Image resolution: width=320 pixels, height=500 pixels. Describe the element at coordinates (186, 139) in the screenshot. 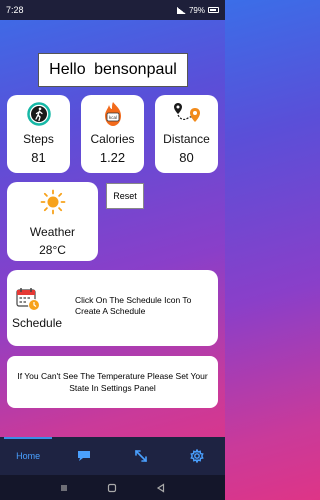

I see `distance-label: Distance` at that location.